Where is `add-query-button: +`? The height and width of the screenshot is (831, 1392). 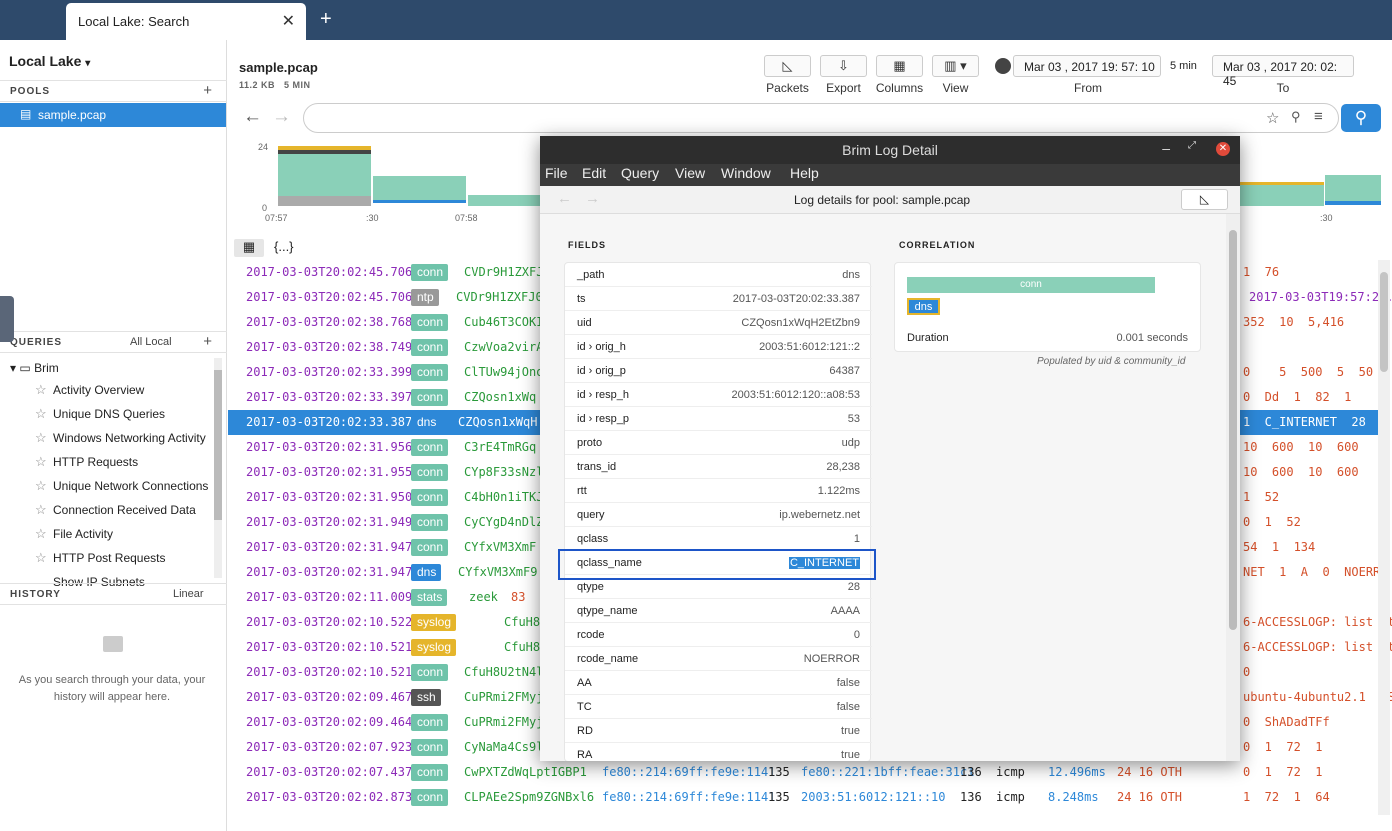 add-query-button: + is located at coordinates (208, 341).